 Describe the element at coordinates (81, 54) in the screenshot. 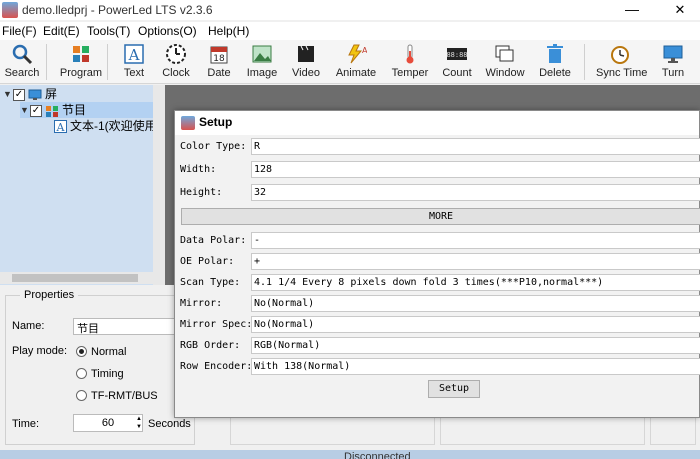

I see `program-icon` at that location.